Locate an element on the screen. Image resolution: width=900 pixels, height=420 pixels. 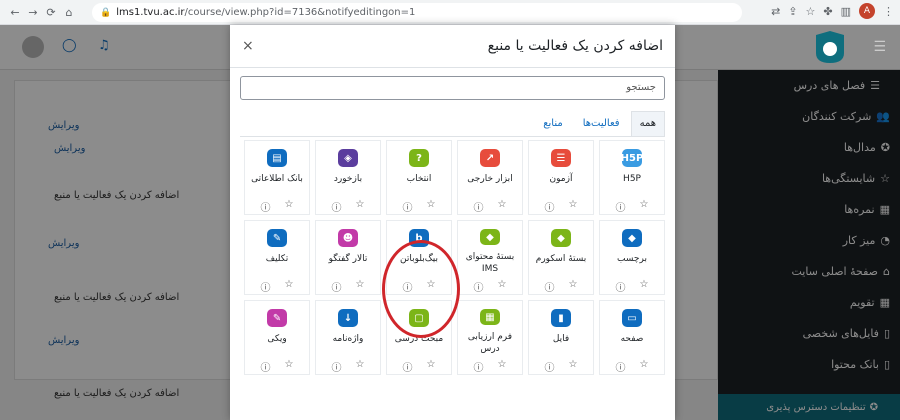
activity-name: بانک اطلاعاتی is located at coordinates (277, 179).